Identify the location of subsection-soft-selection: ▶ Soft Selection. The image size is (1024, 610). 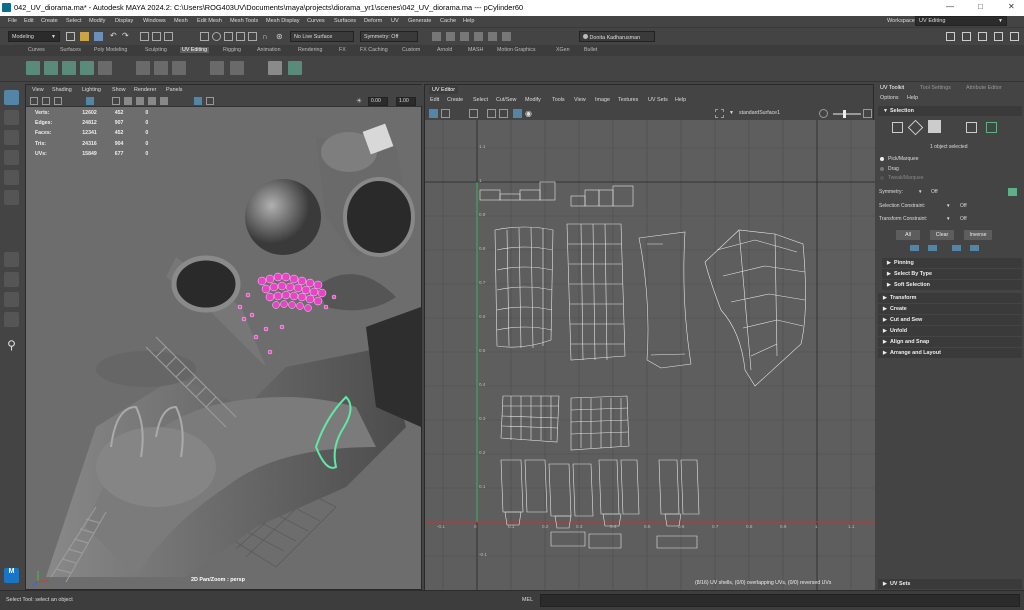
(952, 285).